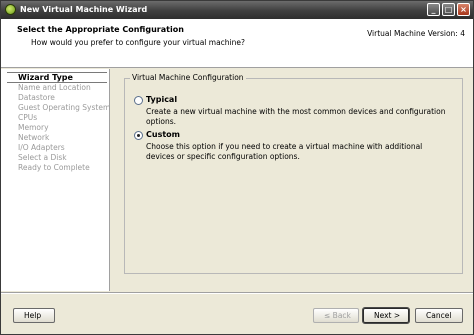 The image size is (474, 335). I want to click on next-button: Next >, so click(386, 315).